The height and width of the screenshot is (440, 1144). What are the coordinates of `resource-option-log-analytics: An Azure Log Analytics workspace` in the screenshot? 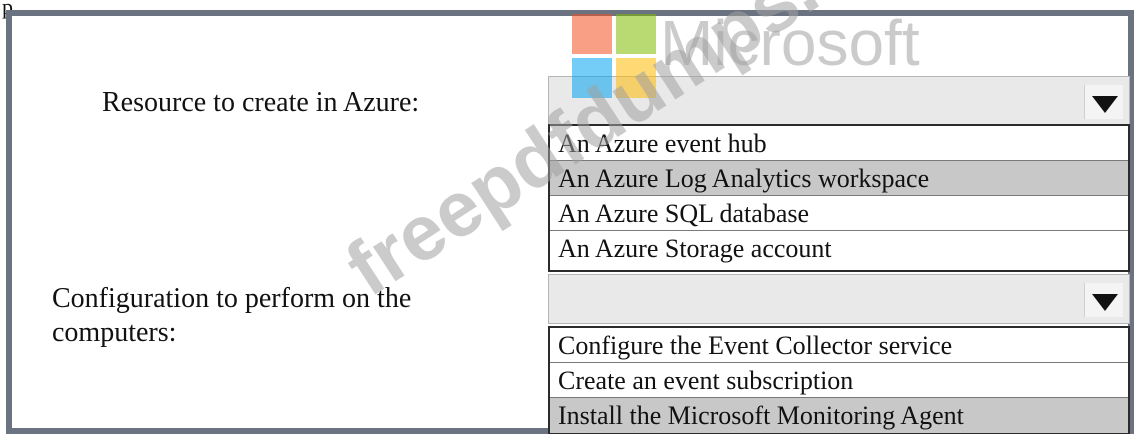 It's located at (839, 178).